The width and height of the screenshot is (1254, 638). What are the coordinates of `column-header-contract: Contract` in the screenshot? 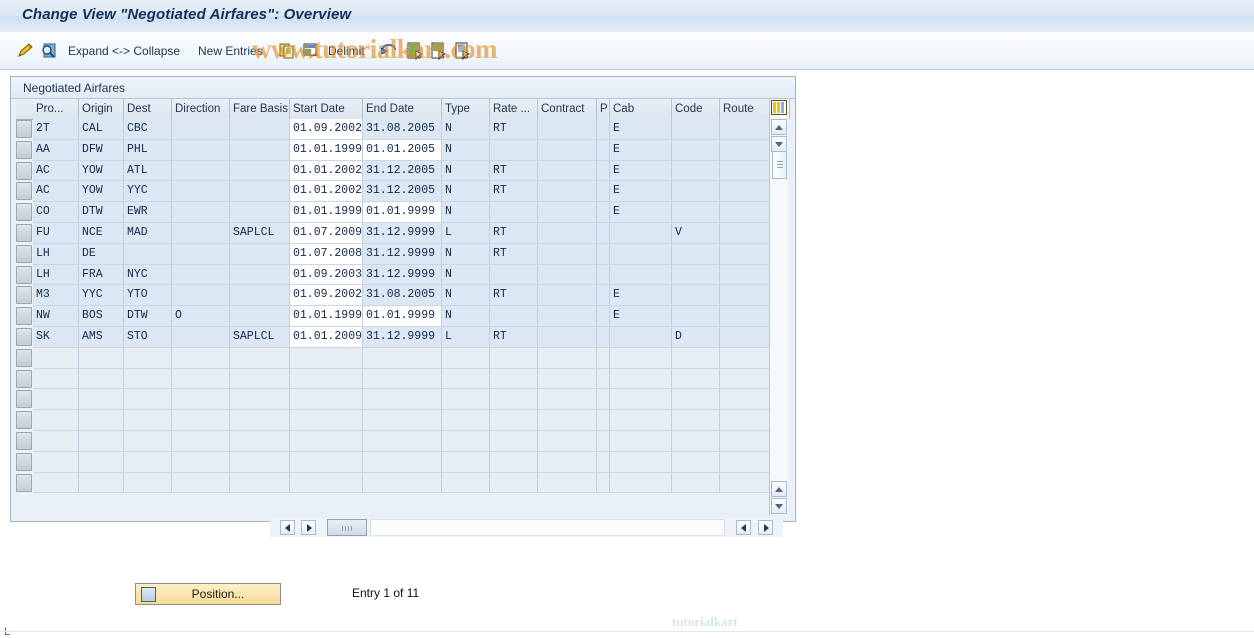 It's located at (567, 109).